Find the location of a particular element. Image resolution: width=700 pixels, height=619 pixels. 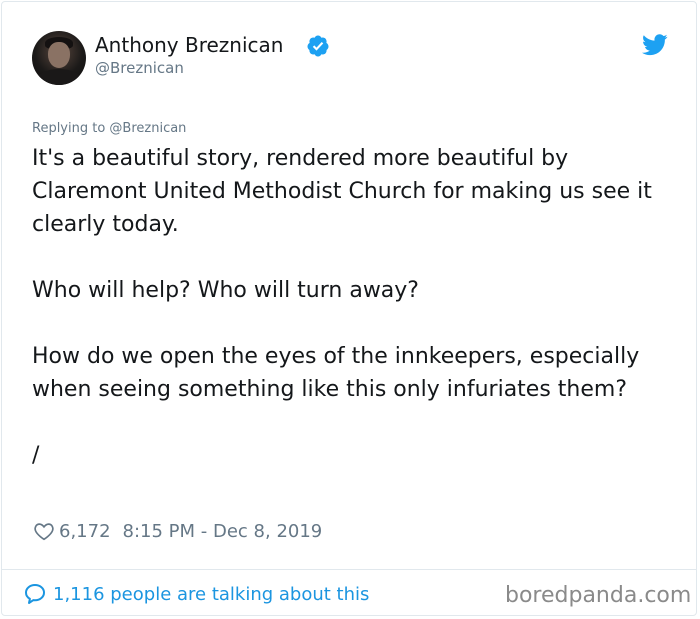

watermark: boredpanda.com is located at coordinates (598, 595).